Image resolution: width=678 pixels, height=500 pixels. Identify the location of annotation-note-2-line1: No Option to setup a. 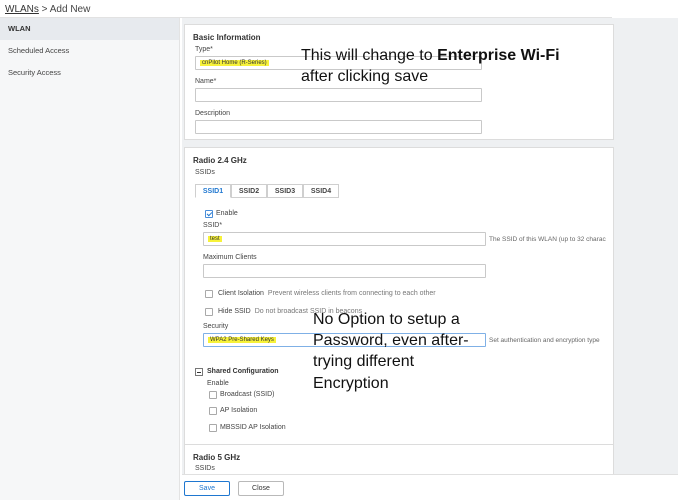
(386, 319).